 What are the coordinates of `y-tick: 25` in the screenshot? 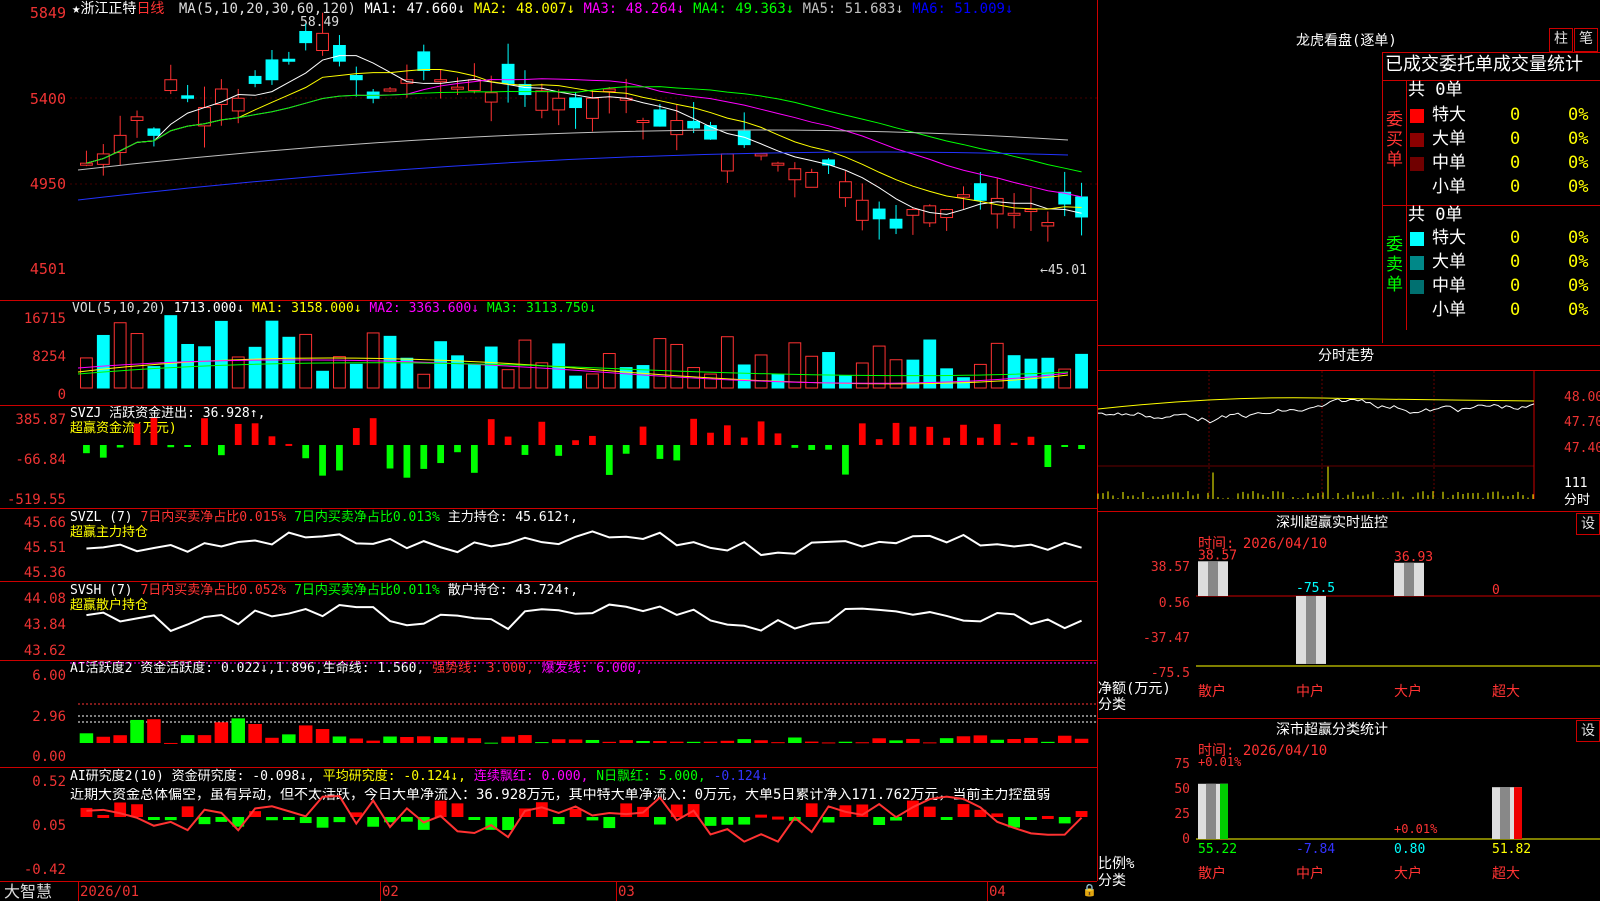 It's located at (1182, 814).